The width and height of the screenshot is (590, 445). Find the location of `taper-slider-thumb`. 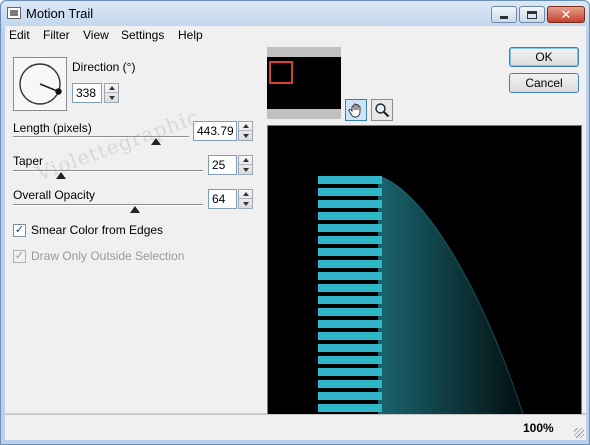

taper-slider-thumb is located at coordinates (60, 175).